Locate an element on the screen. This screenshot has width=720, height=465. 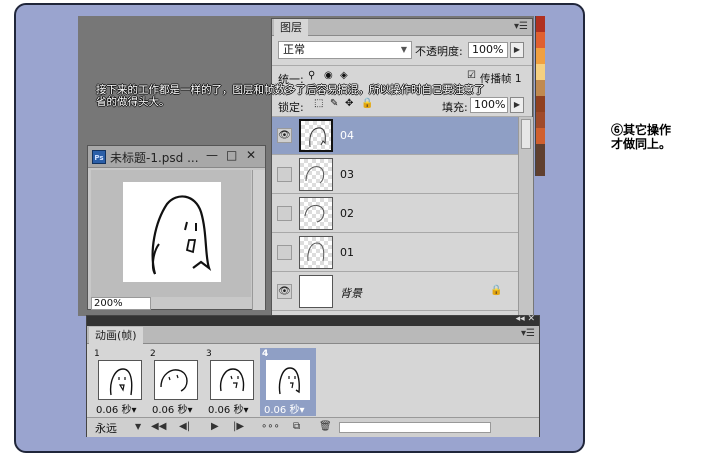
frames-scrollbar is located at coordinates (415, 427).